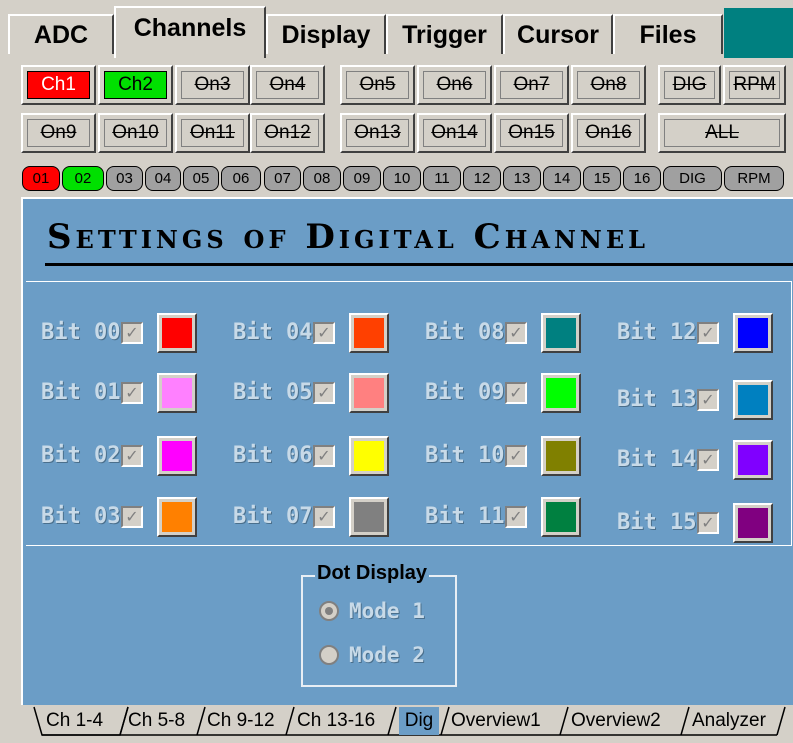  I want to click on on7-button: On7, so click(531, 85).